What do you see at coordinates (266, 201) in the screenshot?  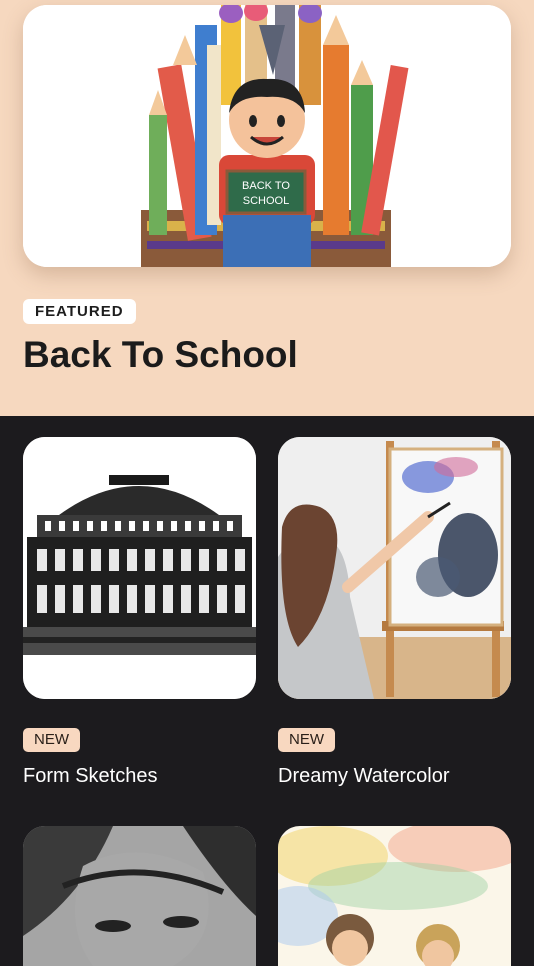 I see `hero-sign-line-2: SCHOOL` at bounding box center [266, 201].